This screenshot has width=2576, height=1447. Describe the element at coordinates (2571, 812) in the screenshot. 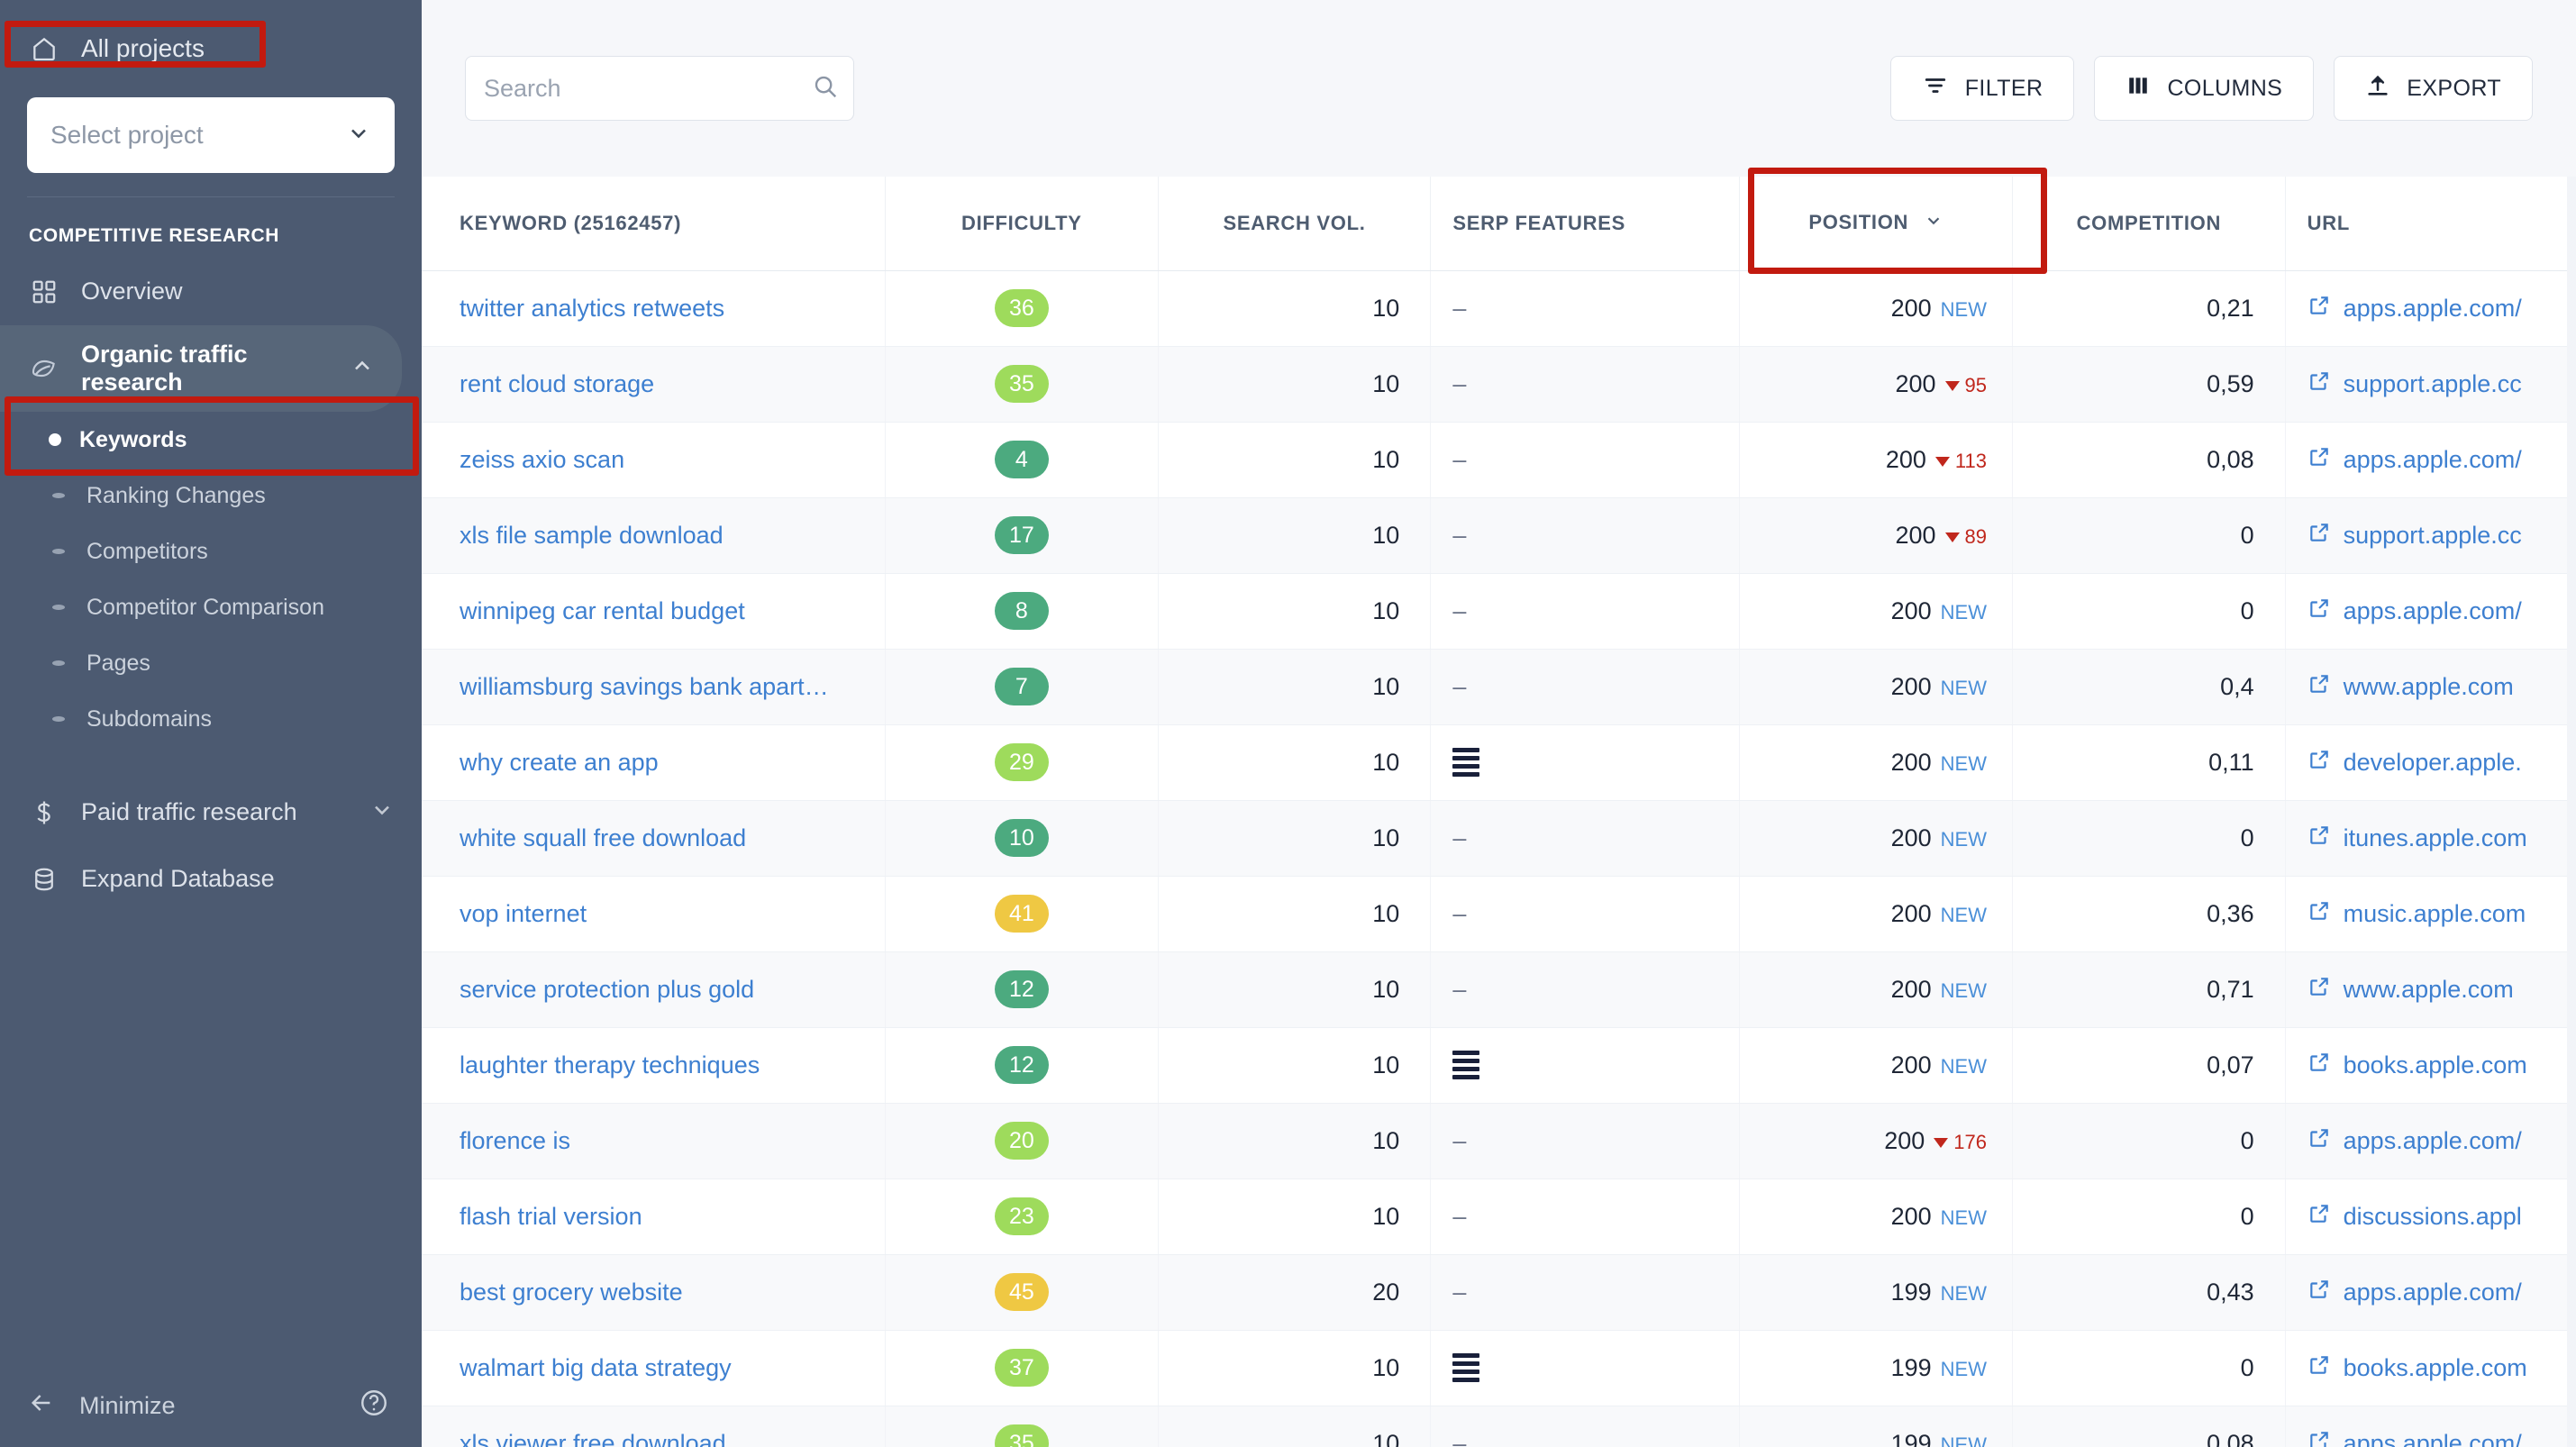

I see `table-scrollbar` at that location.